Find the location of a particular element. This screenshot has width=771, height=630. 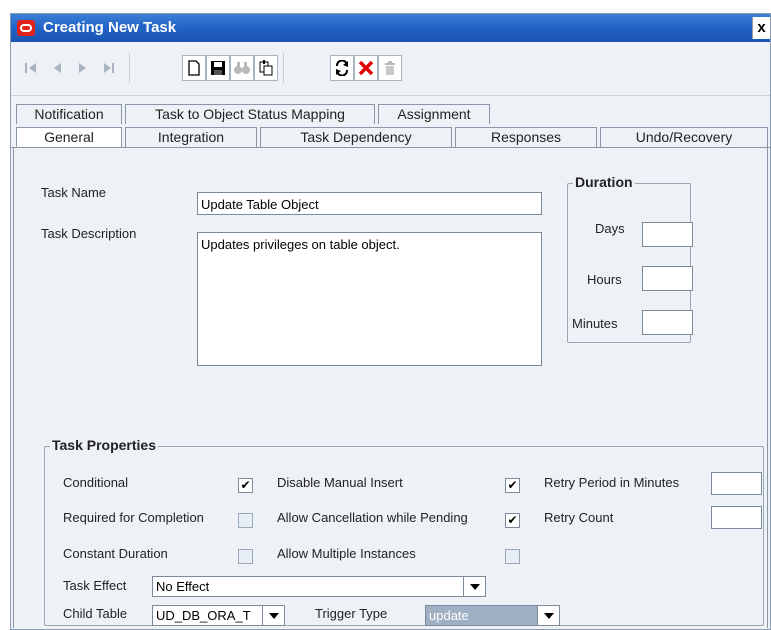

previous-record-icon is located at coordinates (57, 68).